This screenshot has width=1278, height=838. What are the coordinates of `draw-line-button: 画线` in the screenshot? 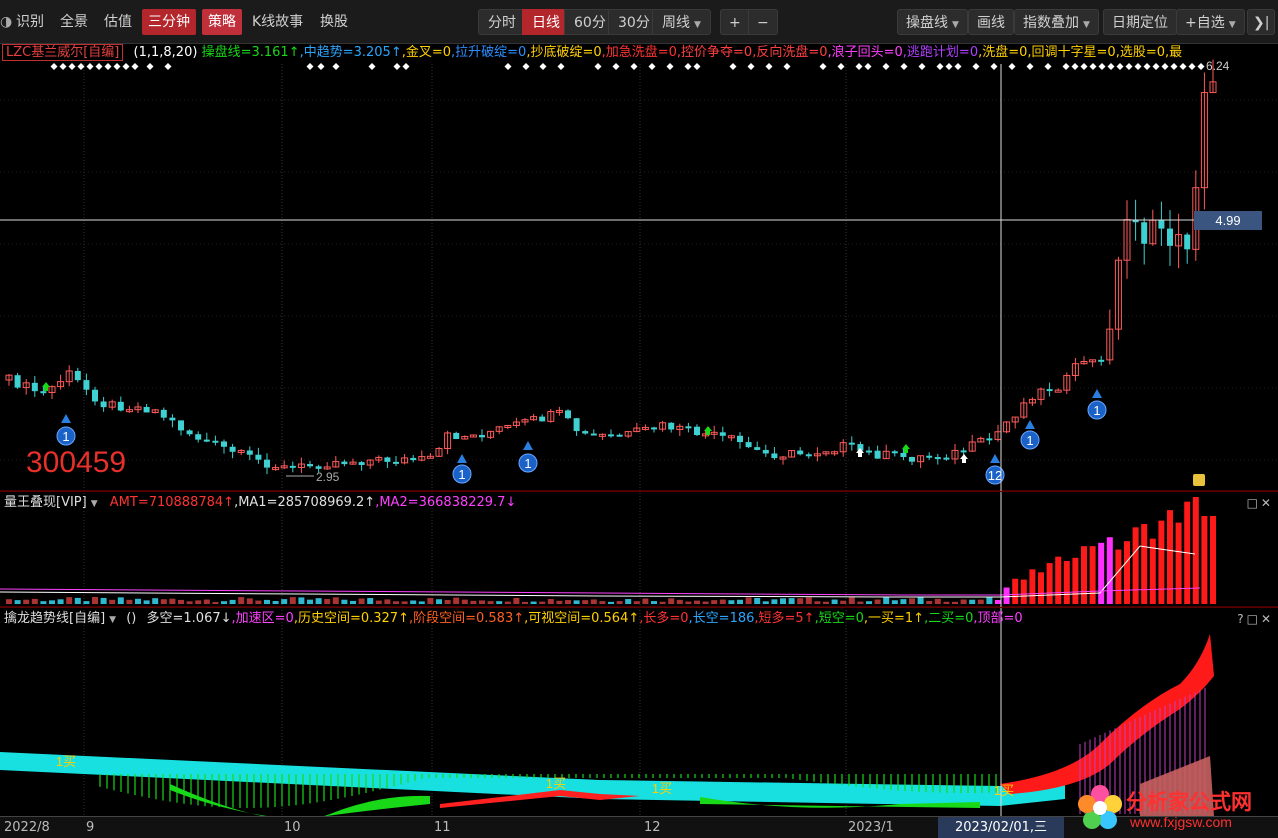 It's located at (991, 22).